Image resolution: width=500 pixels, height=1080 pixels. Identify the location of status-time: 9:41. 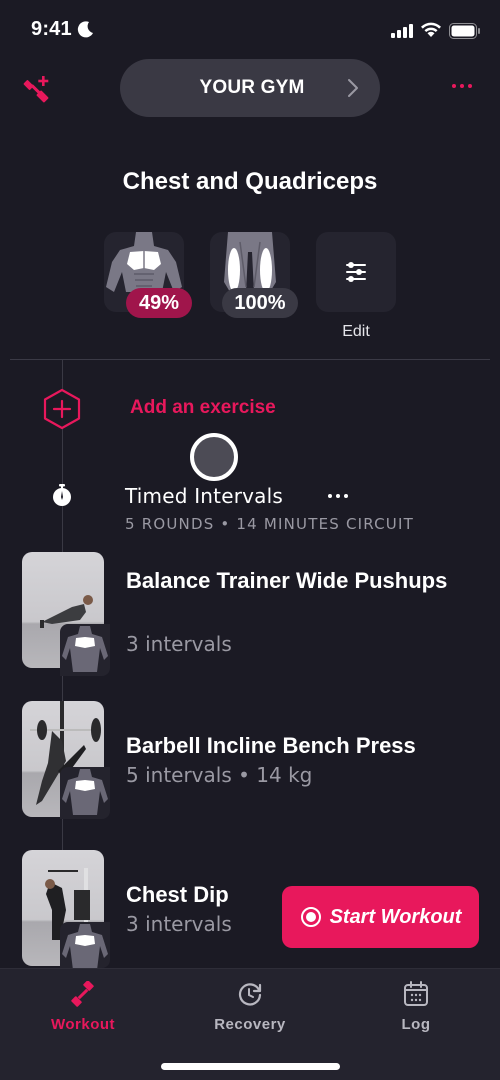
(51, 29).